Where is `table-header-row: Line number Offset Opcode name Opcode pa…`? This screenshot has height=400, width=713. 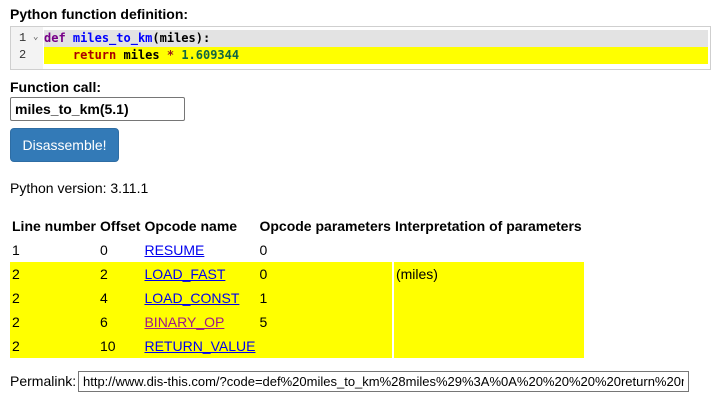
table-header-row: Line number Offset Opcode name Opcode pa… is located at coordinates (297, 226).